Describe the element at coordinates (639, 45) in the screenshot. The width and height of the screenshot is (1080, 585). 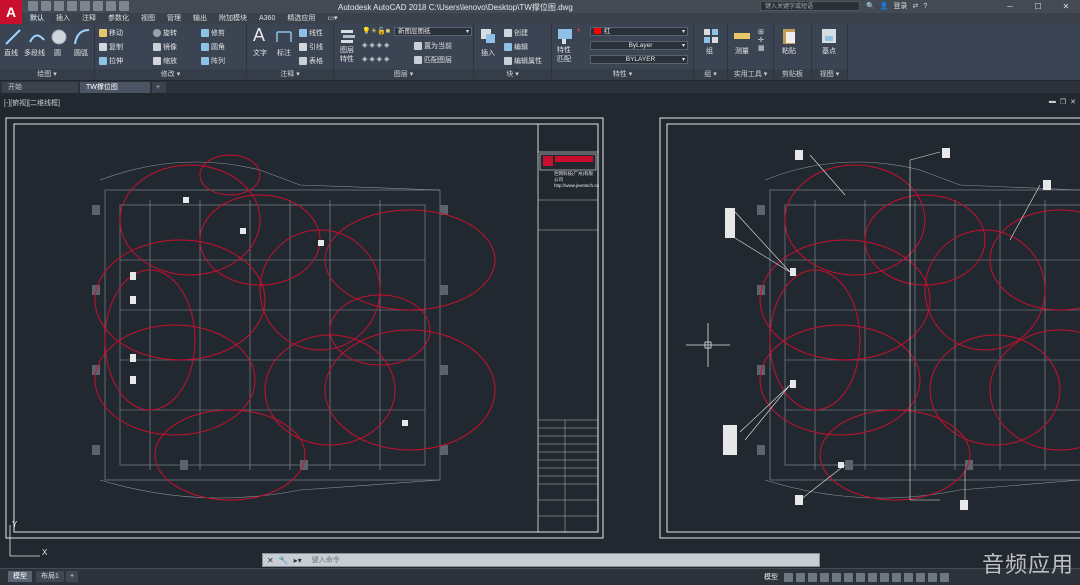
I see `linetype-dropdown: ByLayer ▾` at that location.